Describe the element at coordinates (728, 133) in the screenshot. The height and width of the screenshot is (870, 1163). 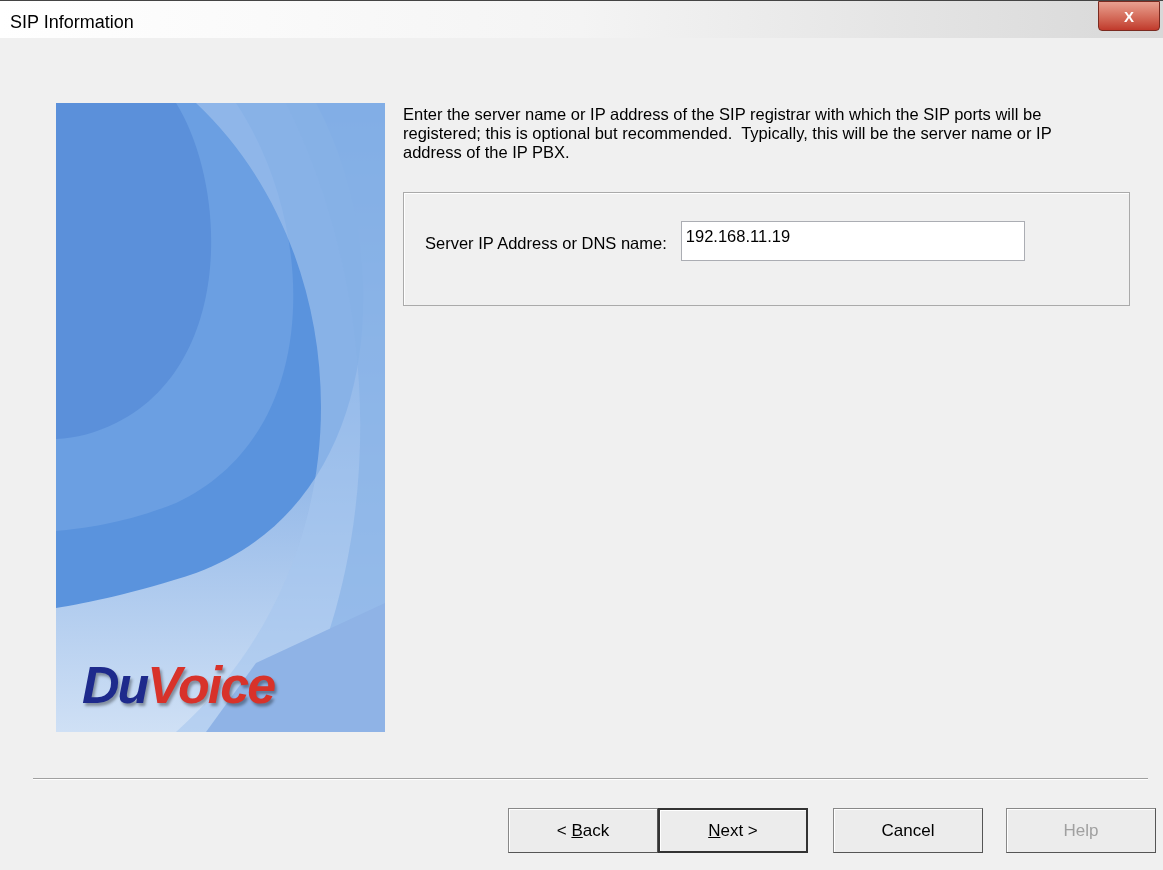
I see `instructions-text: Enter the server name or IP address of the SIP registrar with which the SIP ports will be registered; this is optional but recommended. Typically, this will be the server name or IP address of the IP PBX.` at that location.